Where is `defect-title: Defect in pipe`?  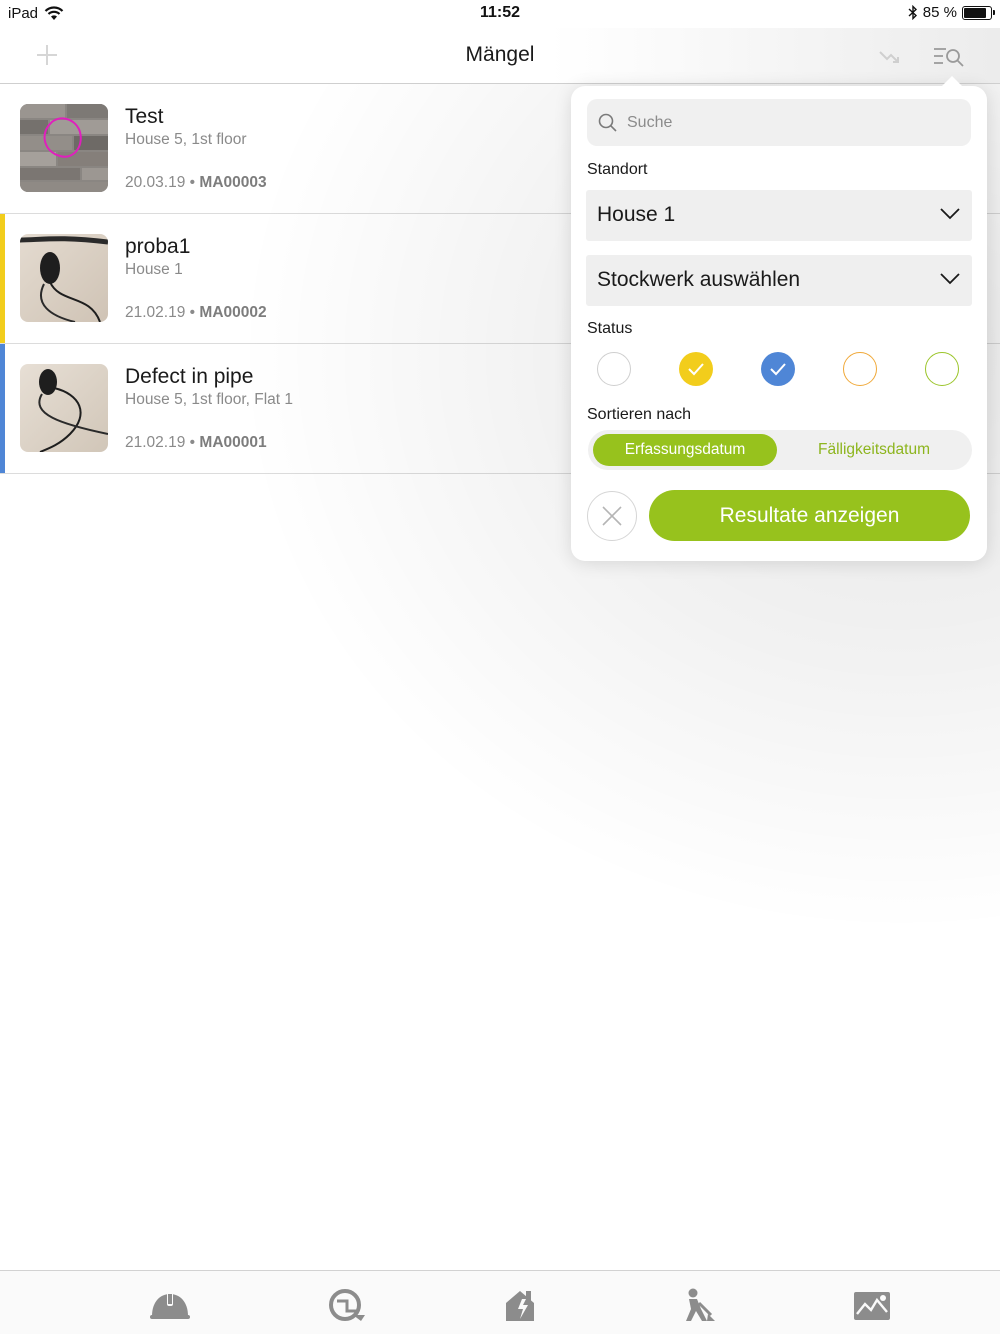 defect-title: Defect in pipe is located at coordinates (189, 376).